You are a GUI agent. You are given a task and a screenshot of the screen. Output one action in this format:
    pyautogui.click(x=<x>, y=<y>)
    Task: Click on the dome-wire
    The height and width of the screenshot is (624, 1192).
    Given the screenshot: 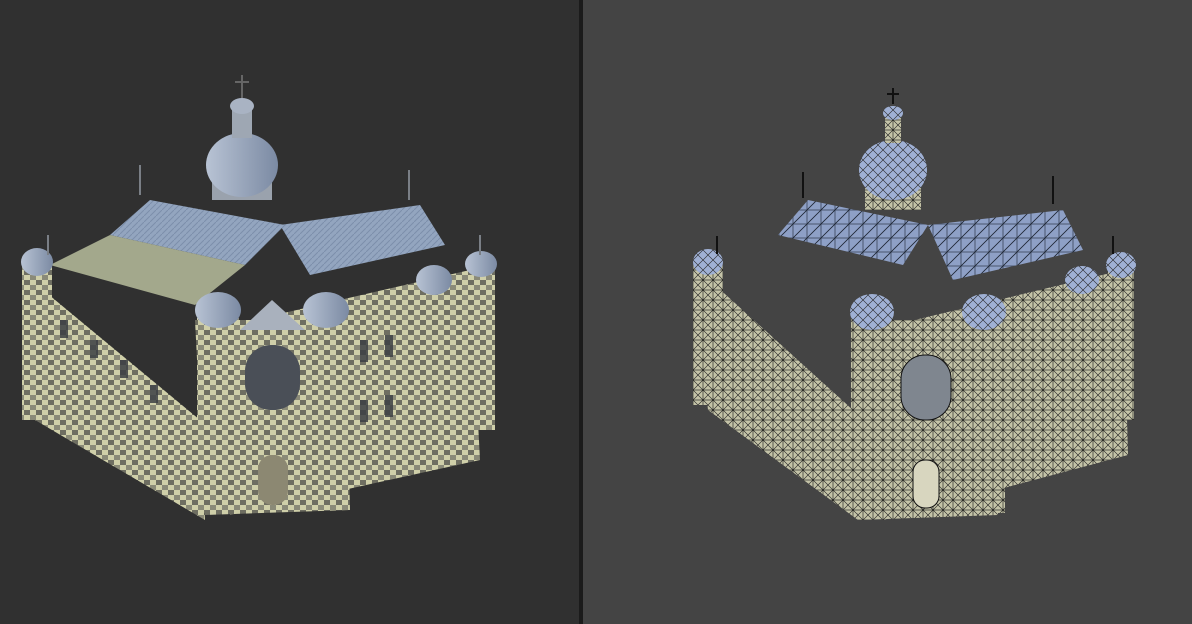 What is the action you would take?
    pyautogui.click(x=893, y=170)
    